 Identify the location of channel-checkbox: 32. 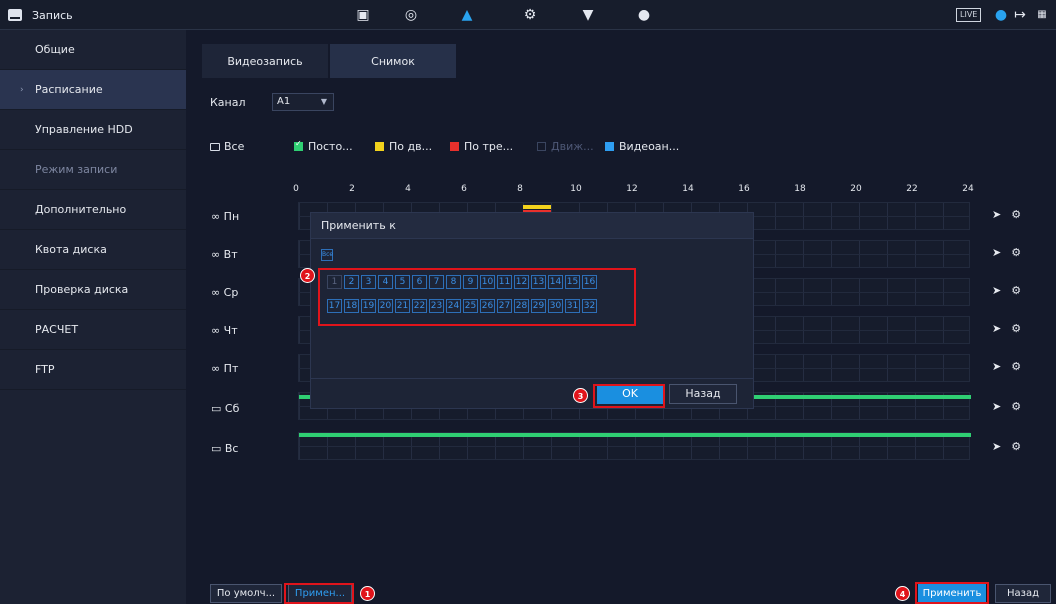
(589, 306).